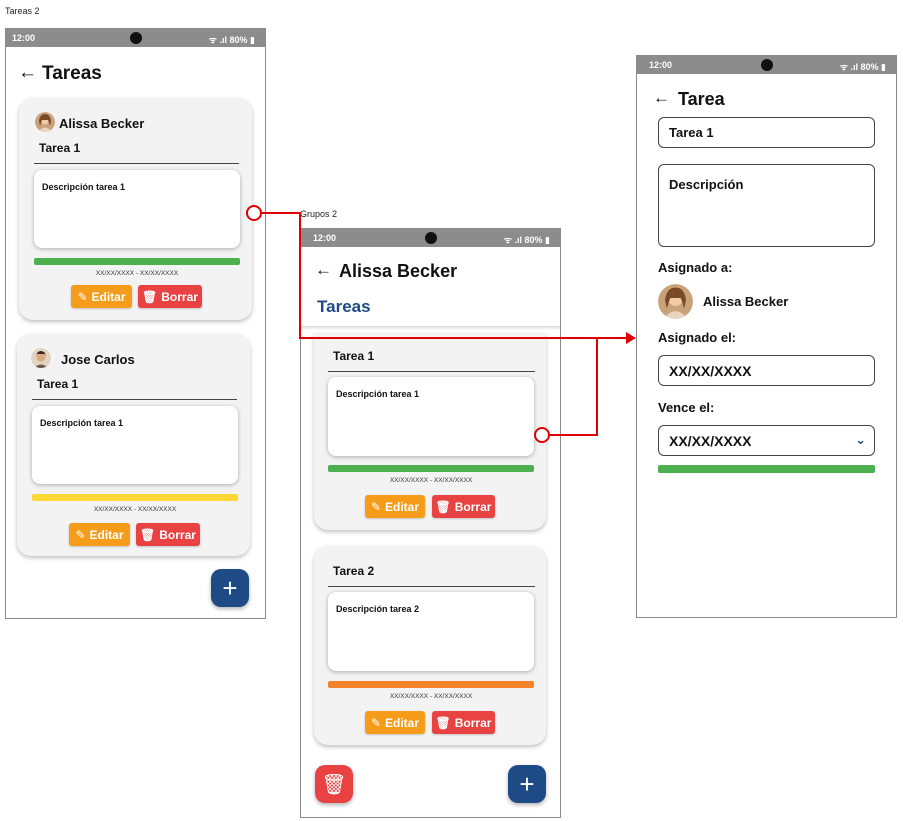  What do you see at coordinates (631, 338) in the screenshot?
I see `arrow-head-icon` at bounding box center [631, 338].